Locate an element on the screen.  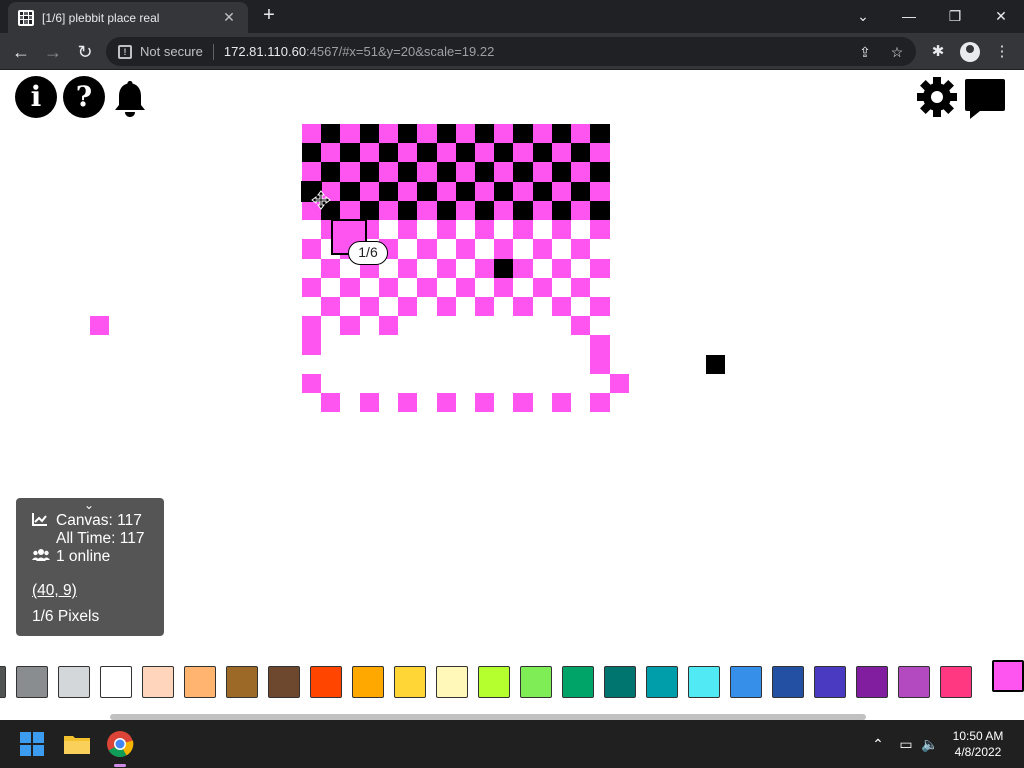
reload-button: ↻ is located at coordinates (85, 52).